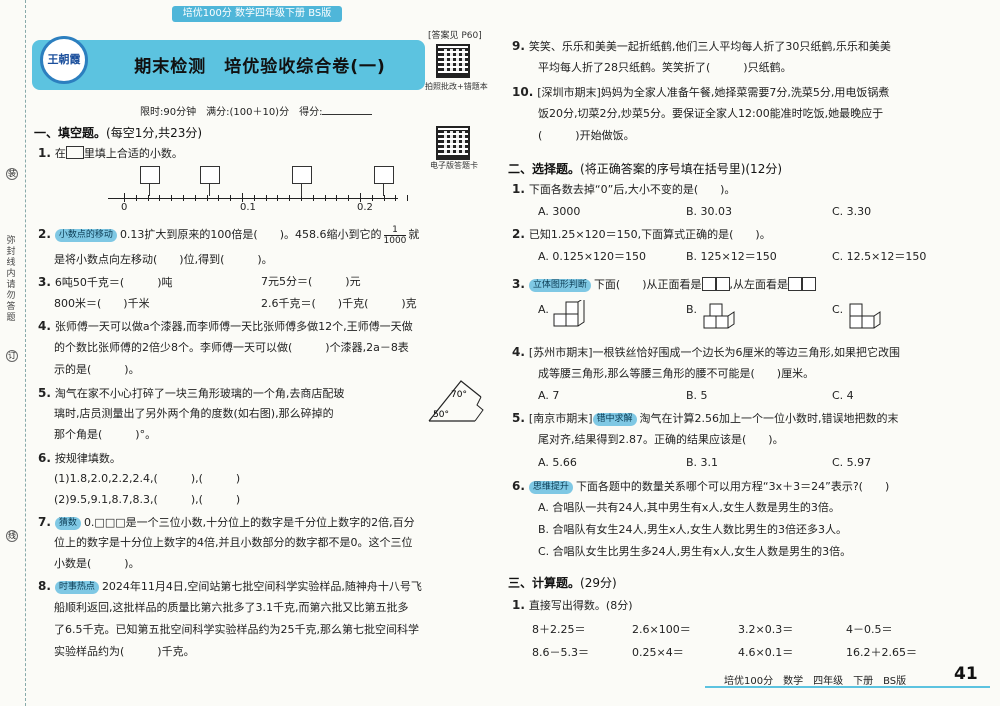  Describe the element at coordinates (544, 583) in the screenshot. I see `section-title: 三、计算题。` at that location.